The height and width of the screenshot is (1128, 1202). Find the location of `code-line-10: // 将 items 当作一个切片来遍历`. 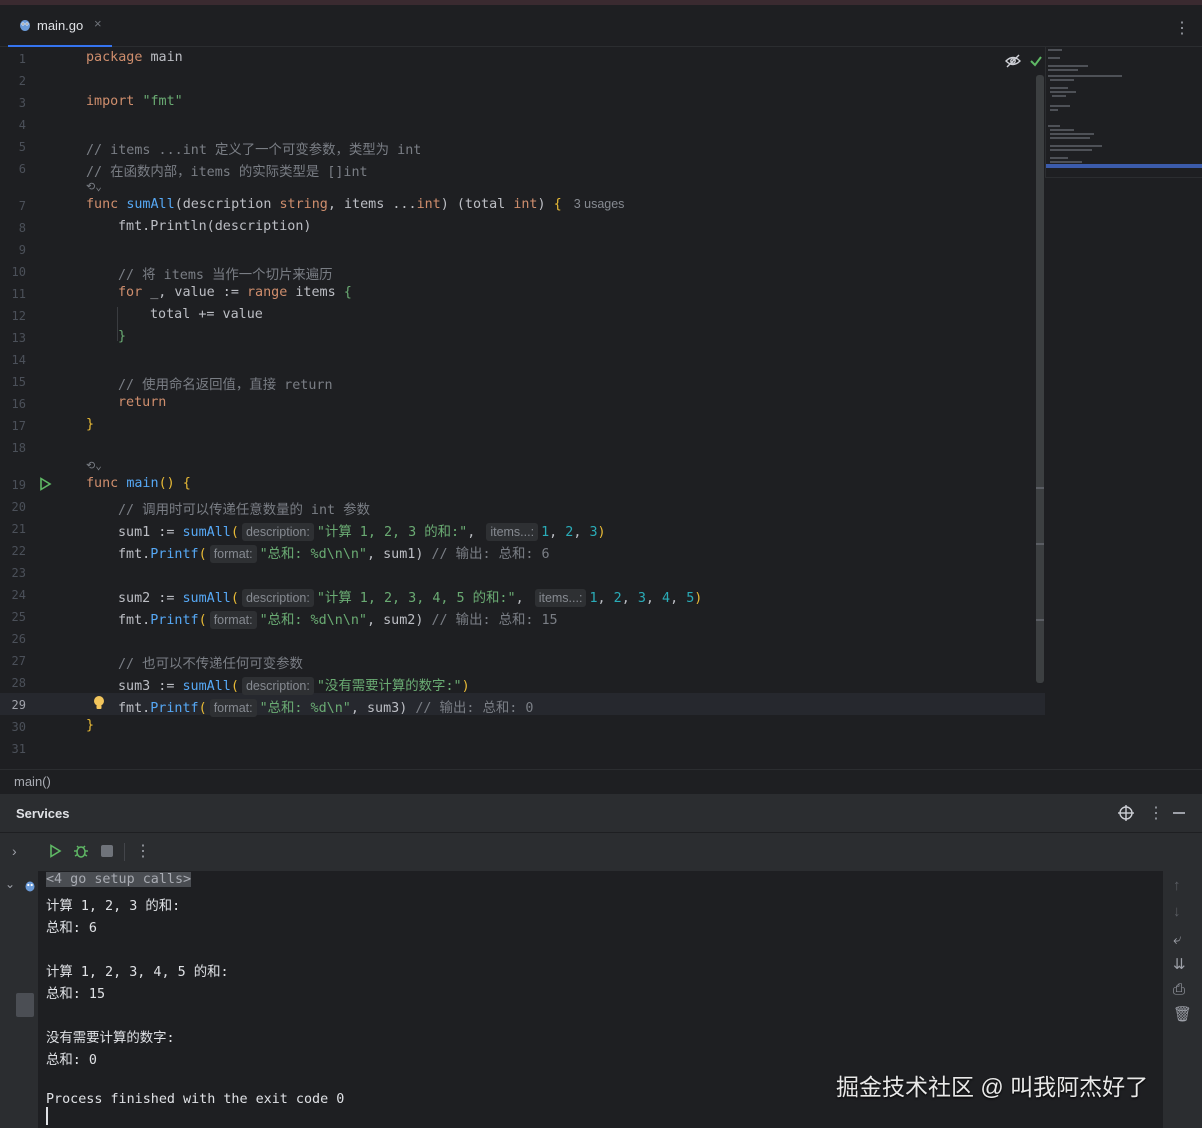

code-line-10: // 将 items 当作一个切片来遍历 is located at coordinates (225, 275).